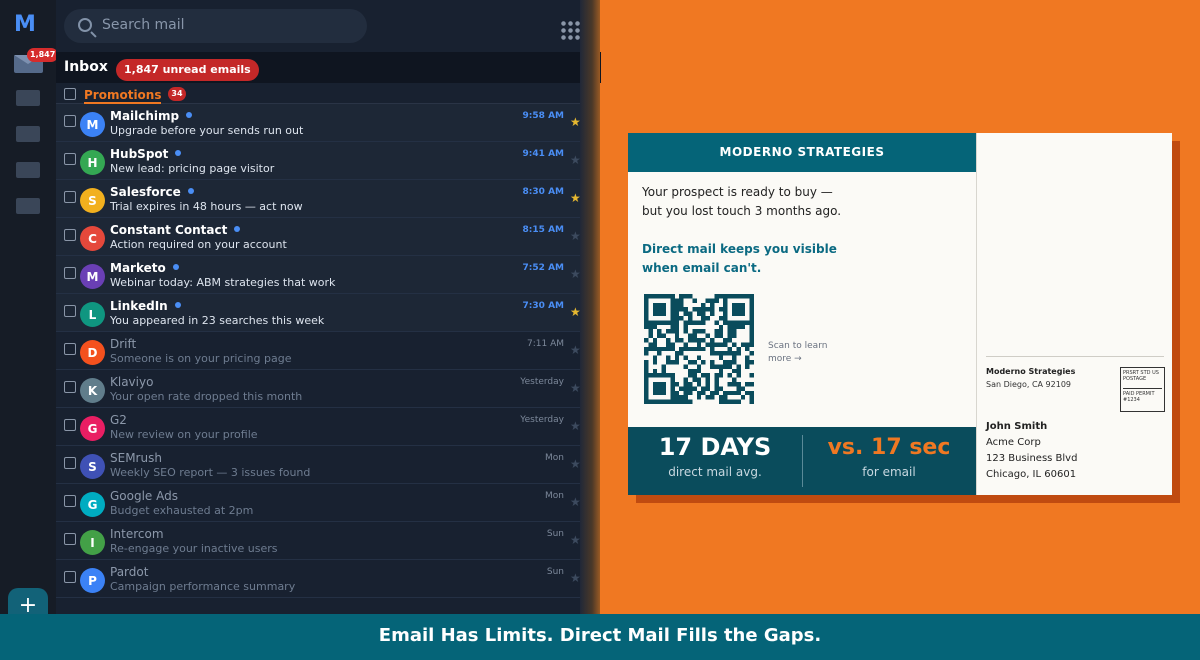 Image resolution: width=1200 pixels, height=660 pixels. What do you see at coordinates (318, 94) in the screenshot?
I see `category-row: Promotions 34` at bounding box center [318, 94].